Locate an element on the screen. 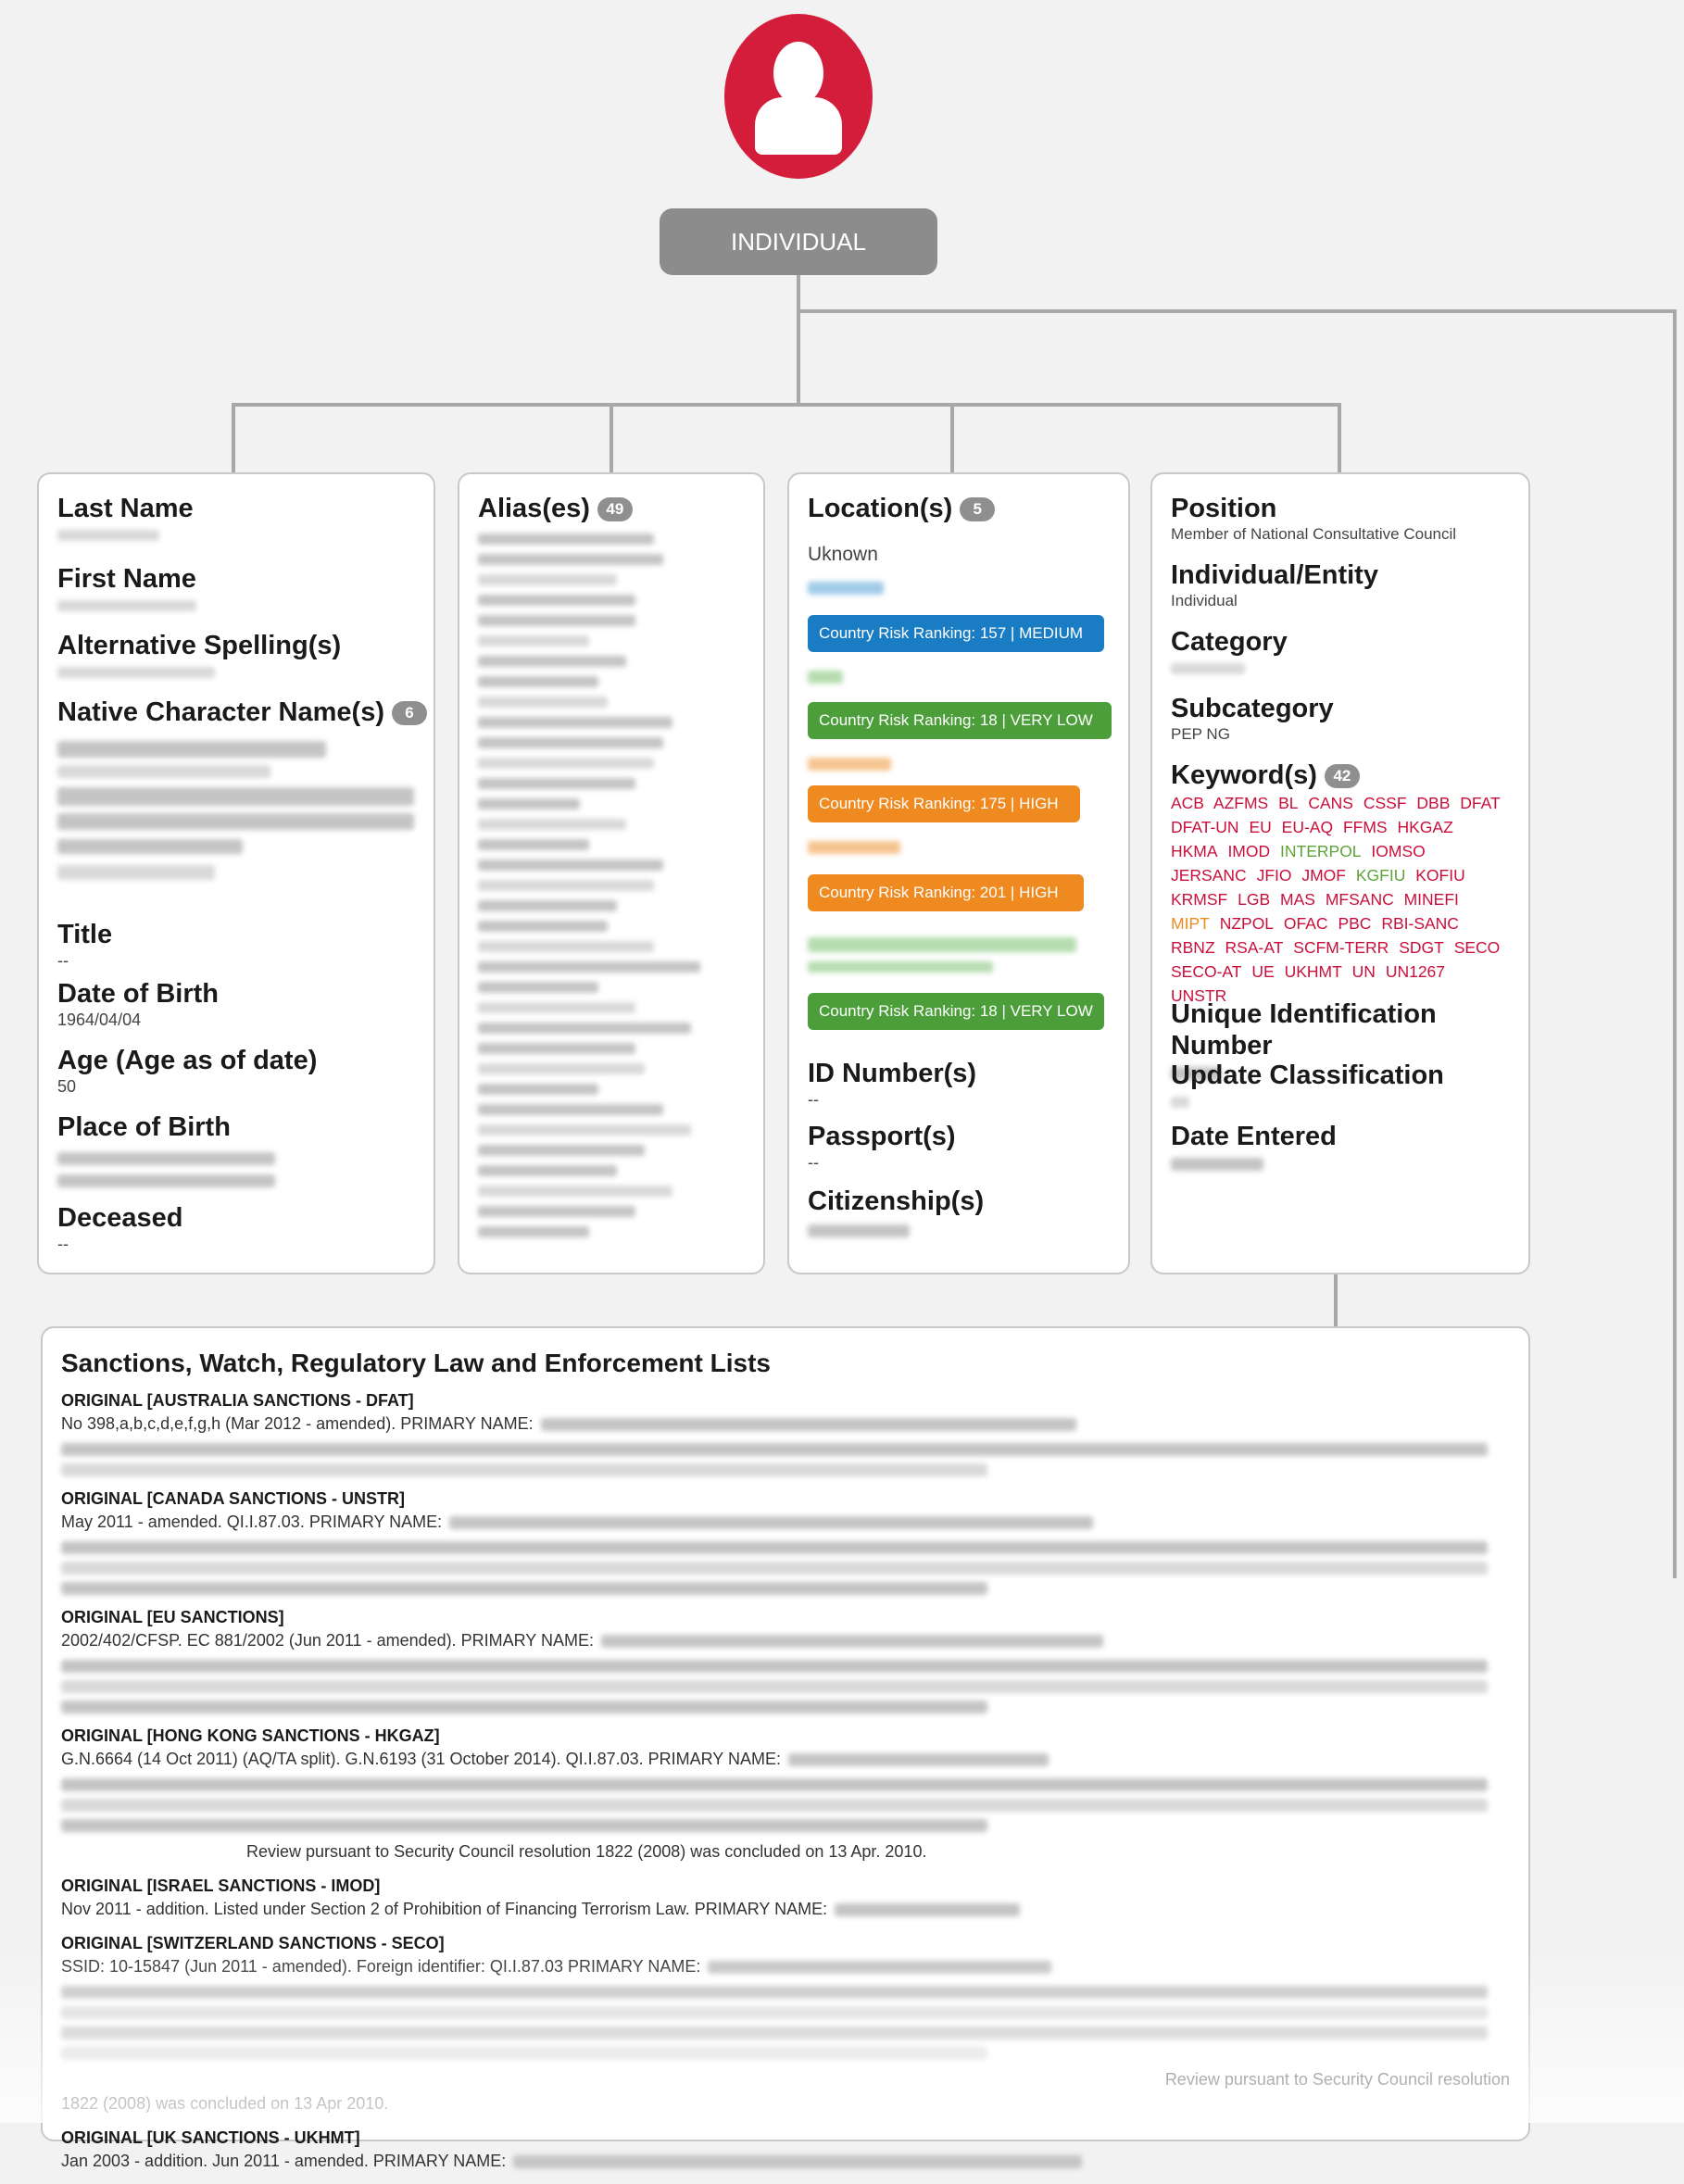 The image size is (1684, 2184). risk-ranking-badge: Country Risk Ranking: 201 | HIGH is located at coordinates (946, 892).